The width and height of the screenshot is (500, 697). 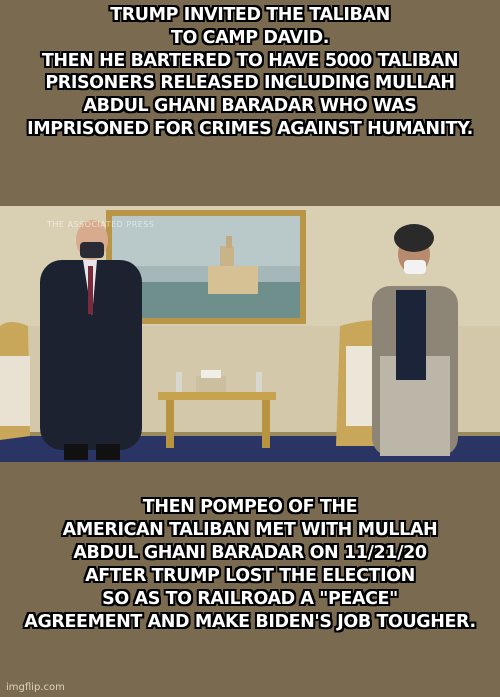 What do you see at coordinates (250, 553) in the screenshot?
I see `bottom-caption-line: ABDUL GHANI BARADAR ON 11/21/20` at bounding box center [250, 553].